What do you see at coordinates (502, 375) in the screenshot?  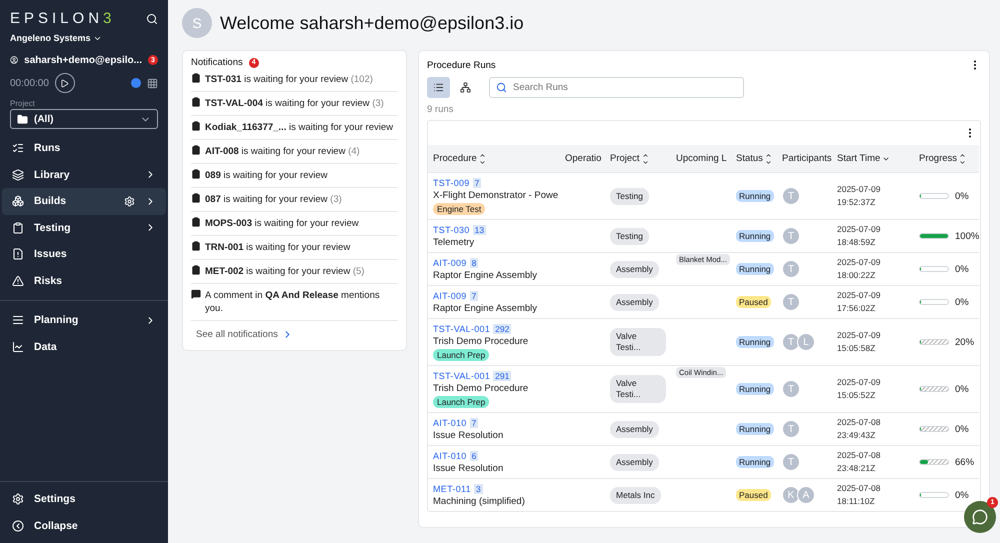 I see `run-number: 291` at bounding box center [502, 375].